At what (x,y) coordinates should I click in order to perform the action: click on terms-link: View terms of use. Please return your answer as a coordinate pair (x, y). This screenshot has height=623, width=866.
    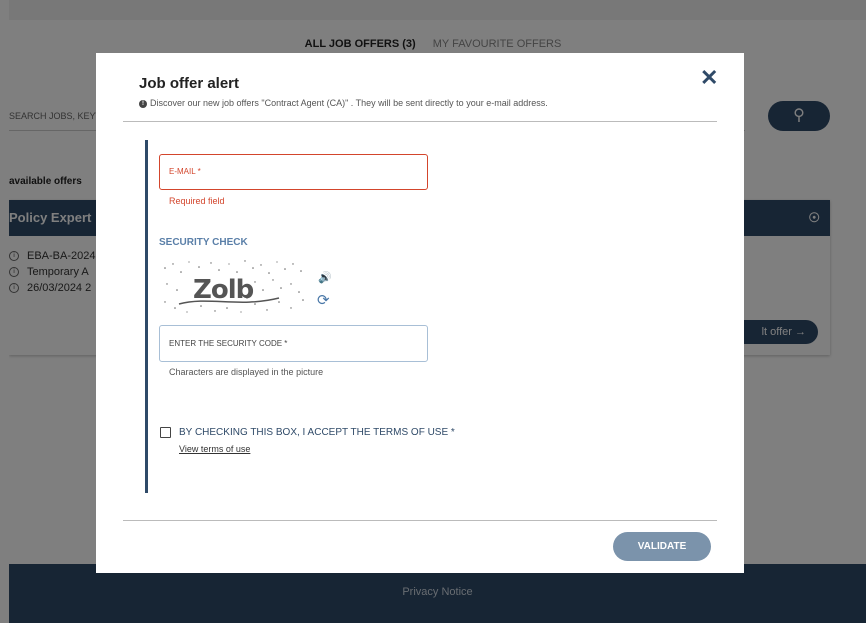
    Looking at the image, I should click on (214, 449).